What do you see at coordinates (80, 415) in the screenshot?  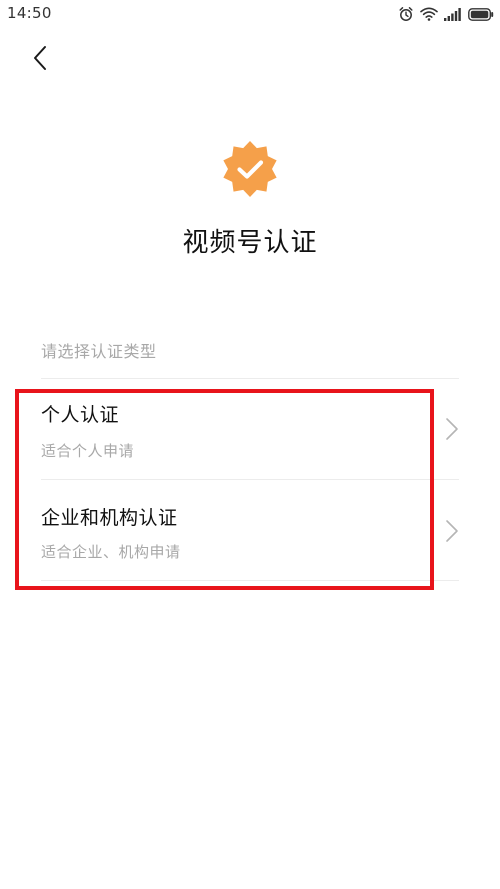 I see `option-title: 个人认证` at bounding box center [80, 415].